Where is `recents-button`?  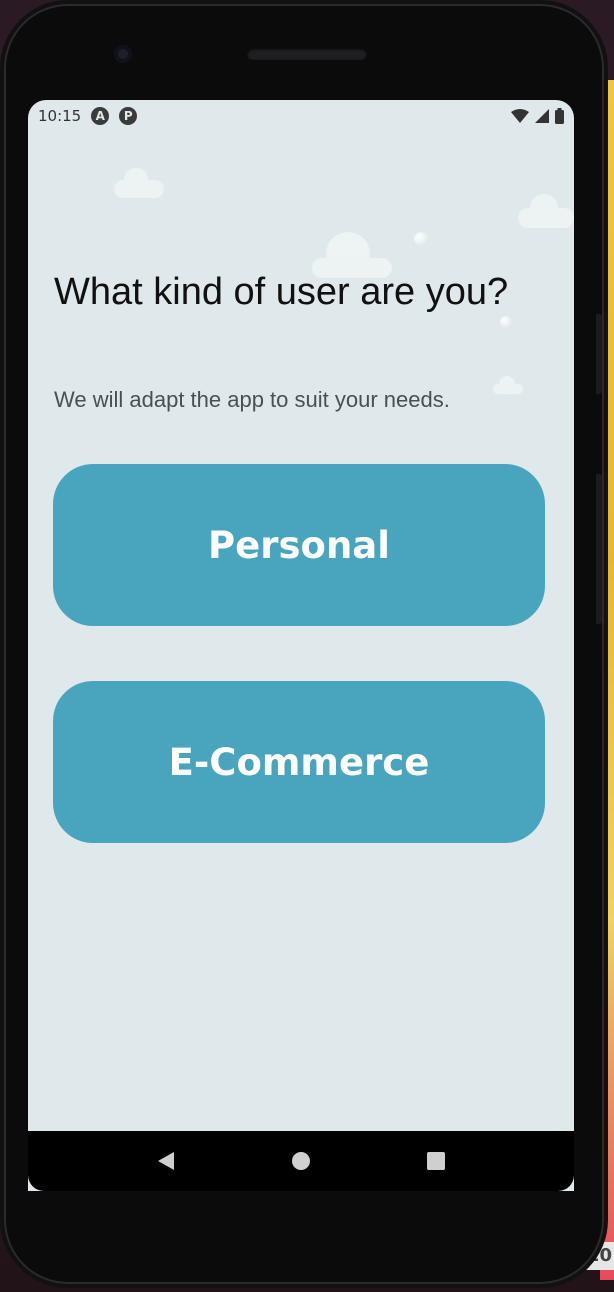
recents-button is located at coordinates (436, 1161).